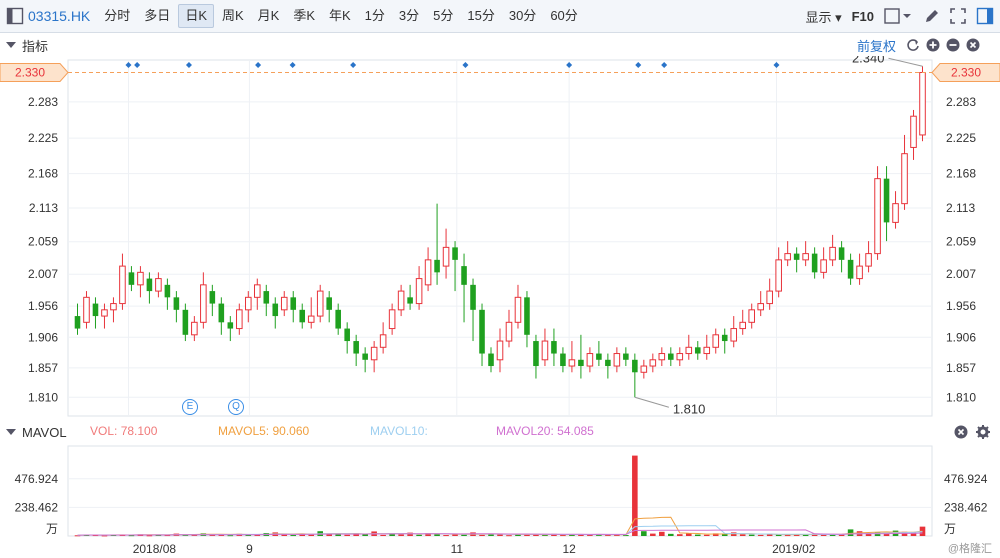  Describe the element at coordinates (953, 45) in the screenshot. I see `zoom-out-icon` at that location.